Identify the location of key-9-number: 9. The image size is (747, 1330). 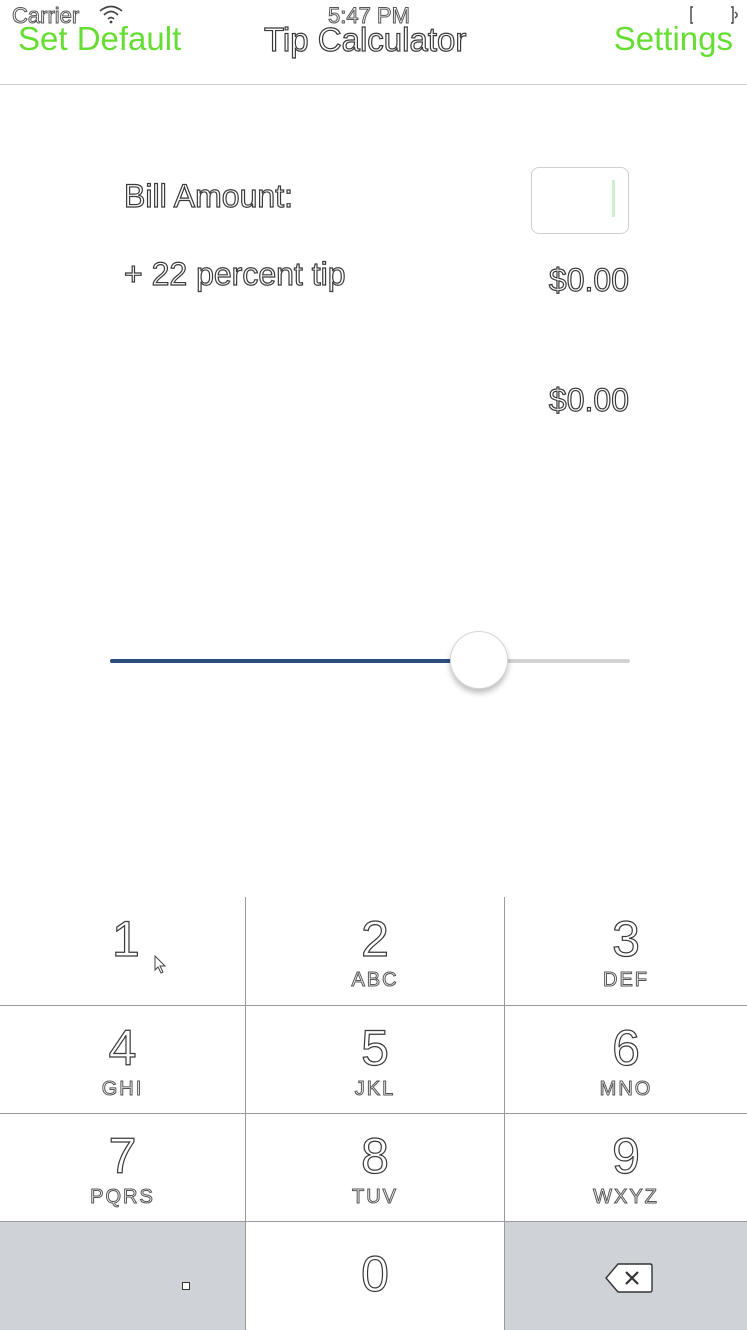
(625, 1155).